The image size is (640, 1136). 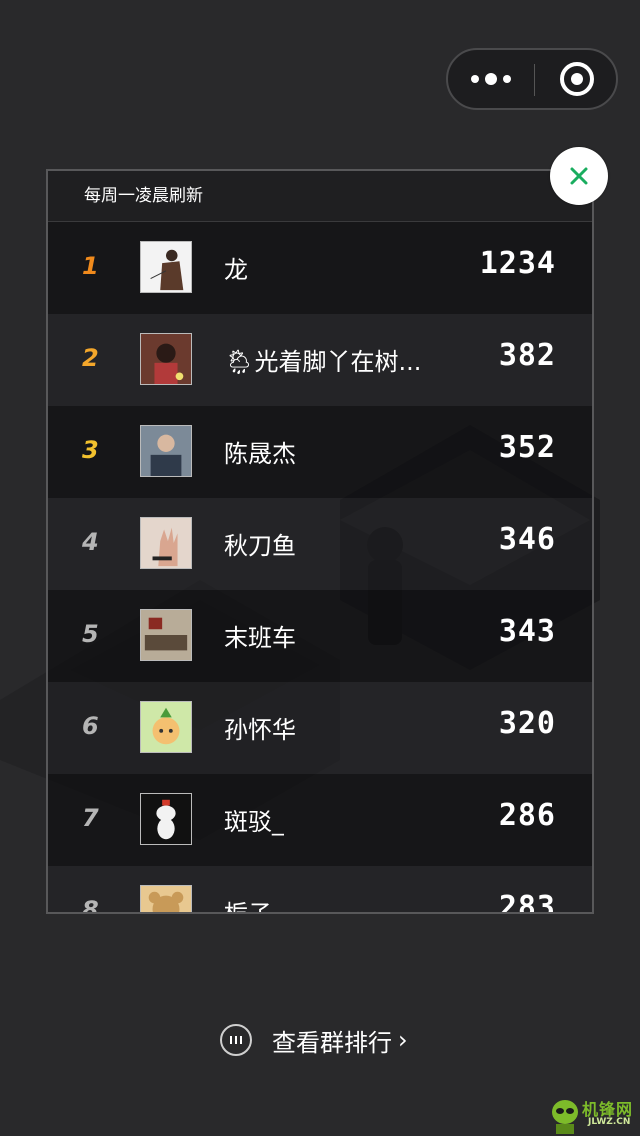 What do you see at coordinates (90, 266) in the screenshot?
I see `rank-number: 1` at bounding box center [90, 266].